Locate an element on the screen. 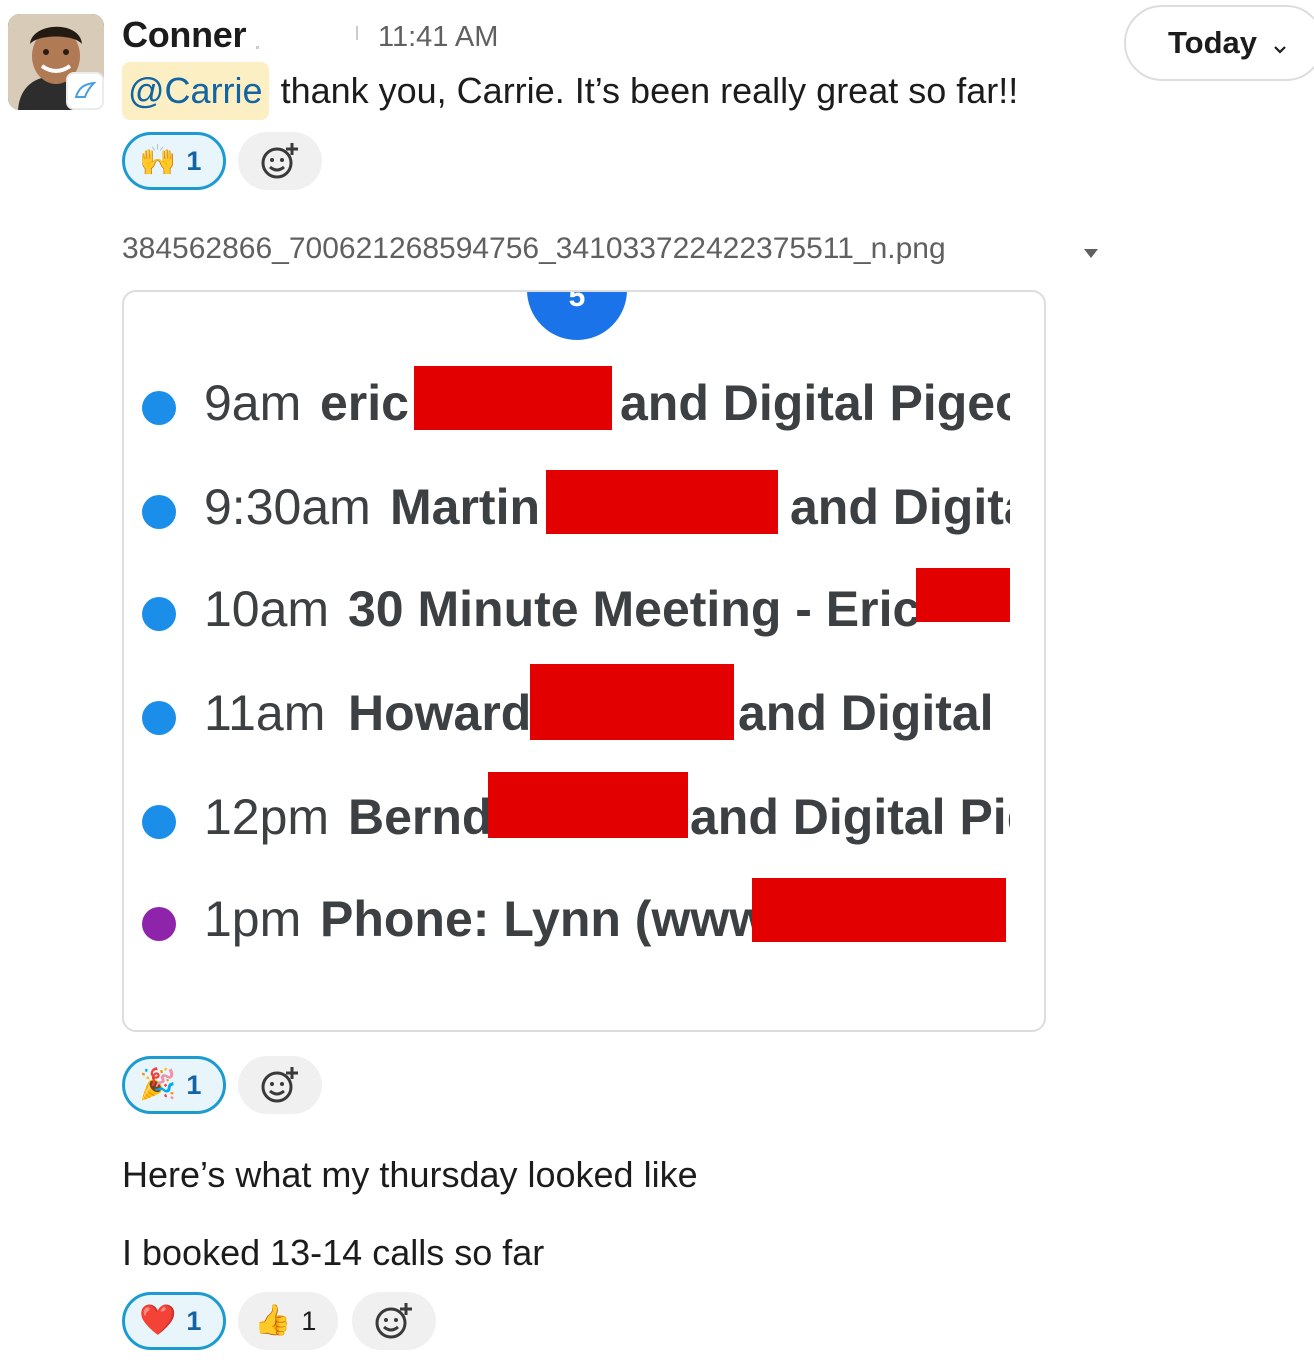 The width and height of the screenshot is (1314, 1362). app-badge-icon is located at coordinates (85, 91).